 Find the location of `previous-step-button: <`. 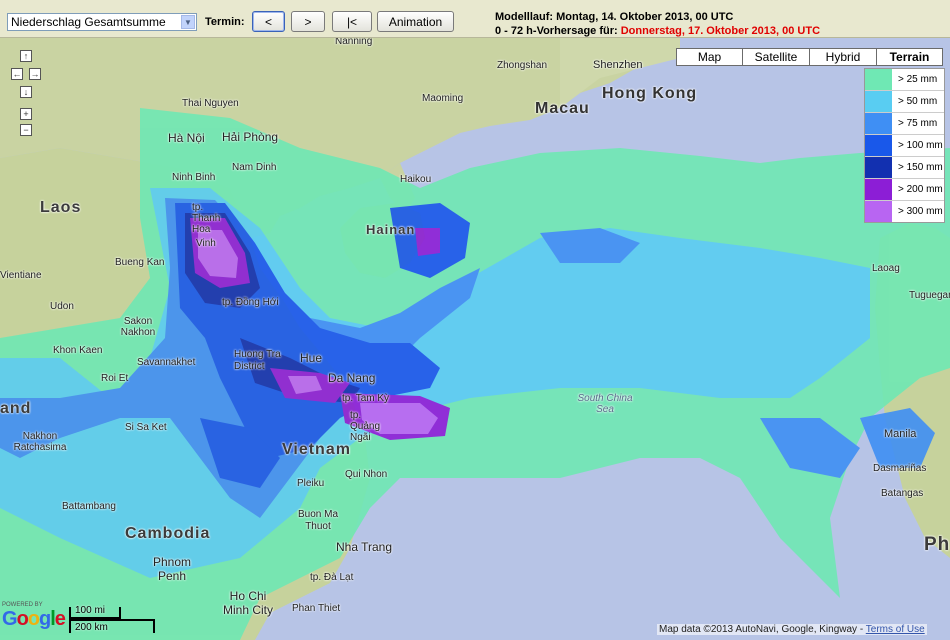

previous-step-button: < is located at coordinates (268, 21).